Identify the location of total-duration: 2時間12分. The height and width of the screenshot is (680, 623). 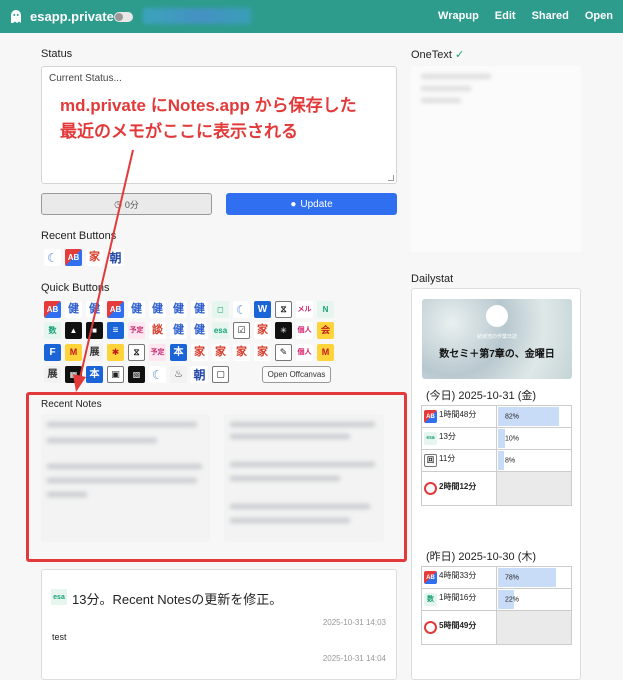
(458, 486).